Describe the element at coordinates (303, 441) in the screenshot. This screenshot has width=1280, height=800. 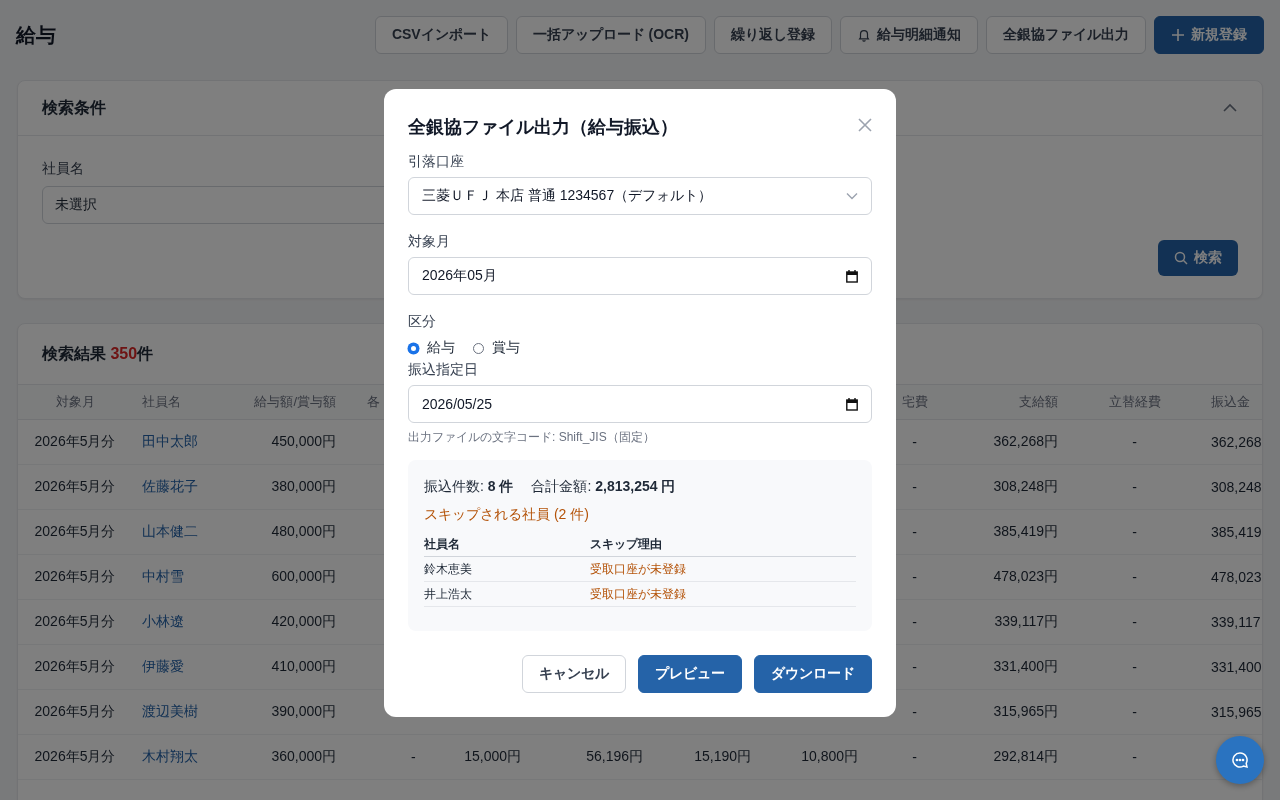
I see `table-cell: 450,000円` at that location.